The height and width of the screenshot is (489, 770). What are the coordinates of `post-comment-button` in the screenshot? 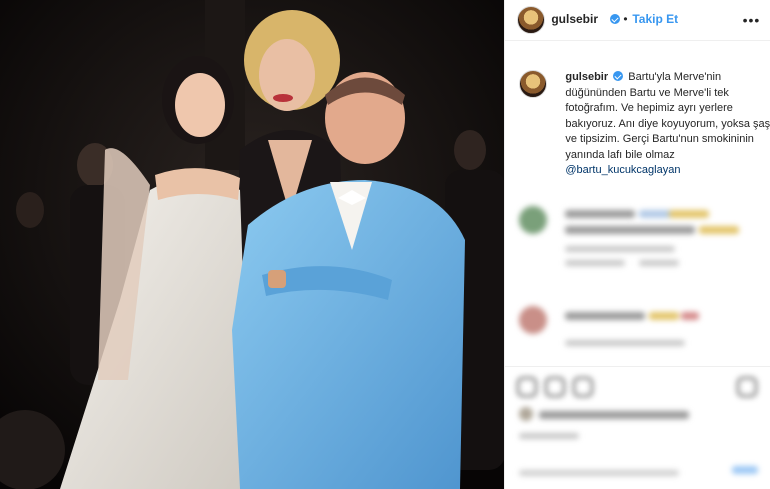 It's located at (745, 470).